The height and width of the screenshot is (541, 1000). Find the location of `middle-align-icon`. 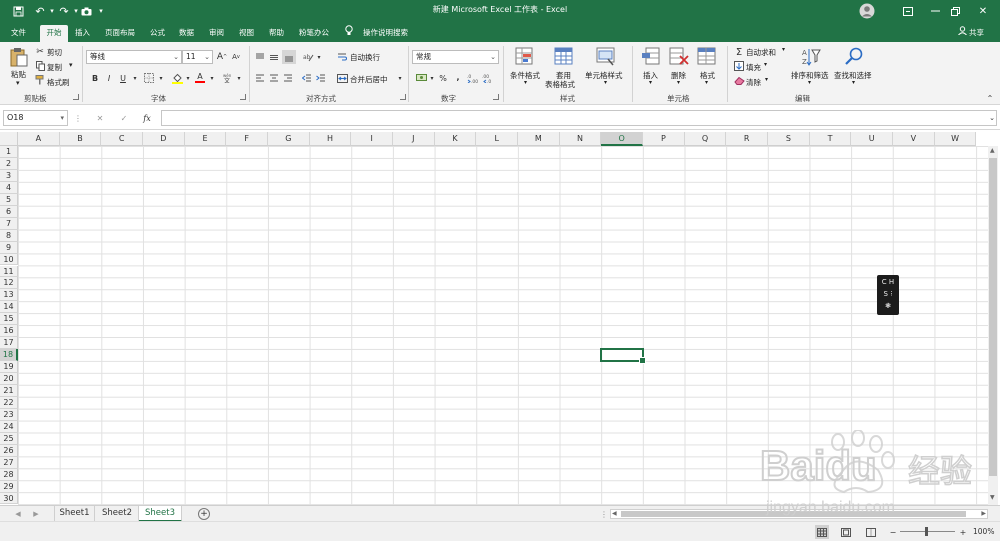

middle-align-icon is located at coordinates (274, 57).